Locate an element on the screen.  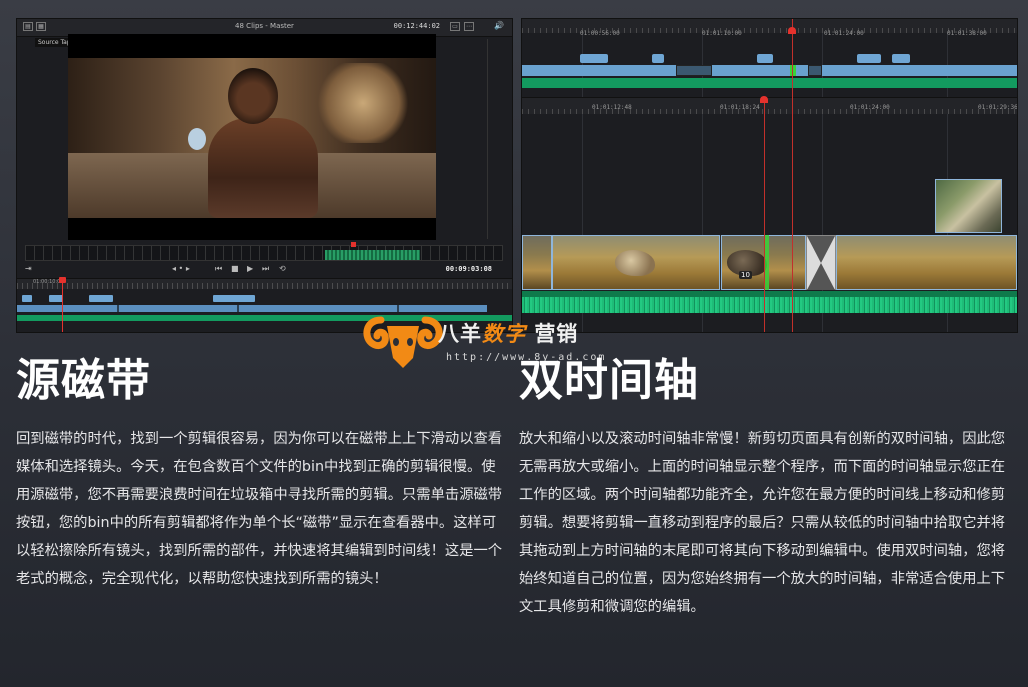
ruler-label: 01:01:18:24 is located at coordinates (740, 107).